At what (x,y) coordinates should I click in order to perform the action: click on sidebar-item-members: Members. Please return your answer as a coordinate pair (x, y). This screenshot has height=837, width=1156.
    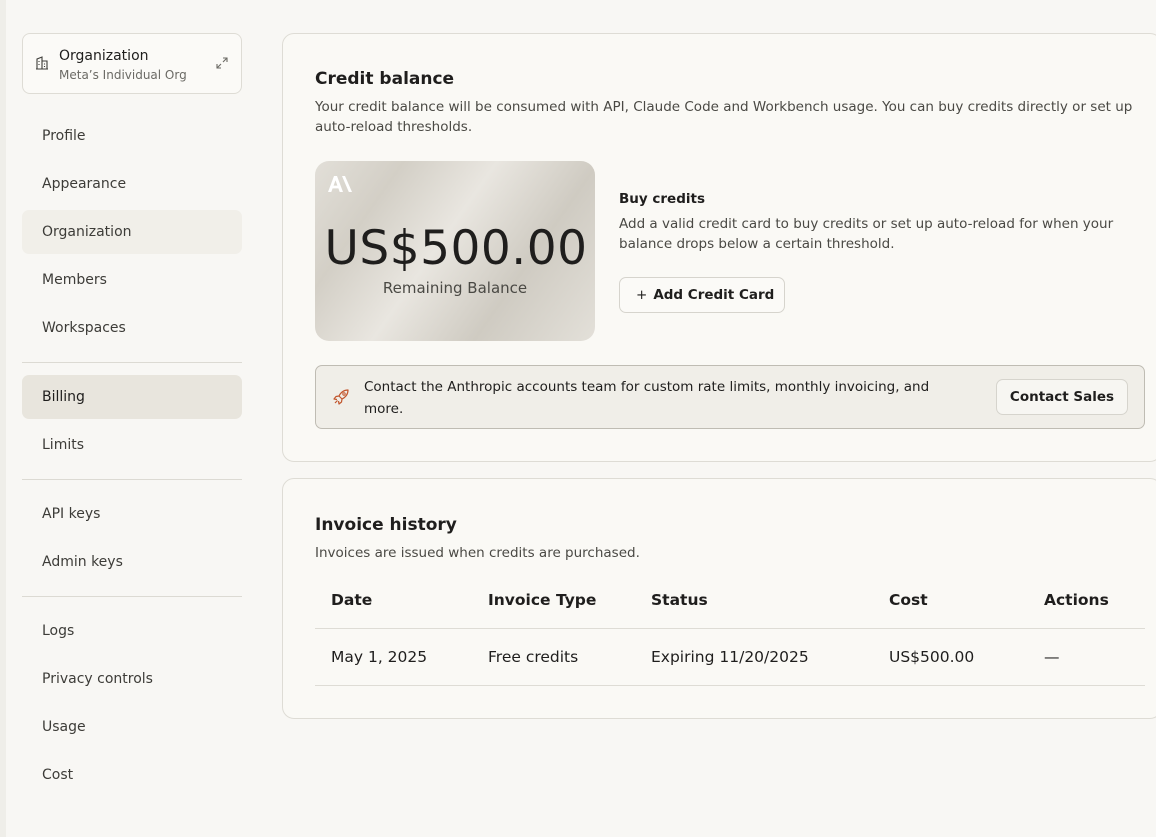
    Looking at the image, I should click on (132, 280).